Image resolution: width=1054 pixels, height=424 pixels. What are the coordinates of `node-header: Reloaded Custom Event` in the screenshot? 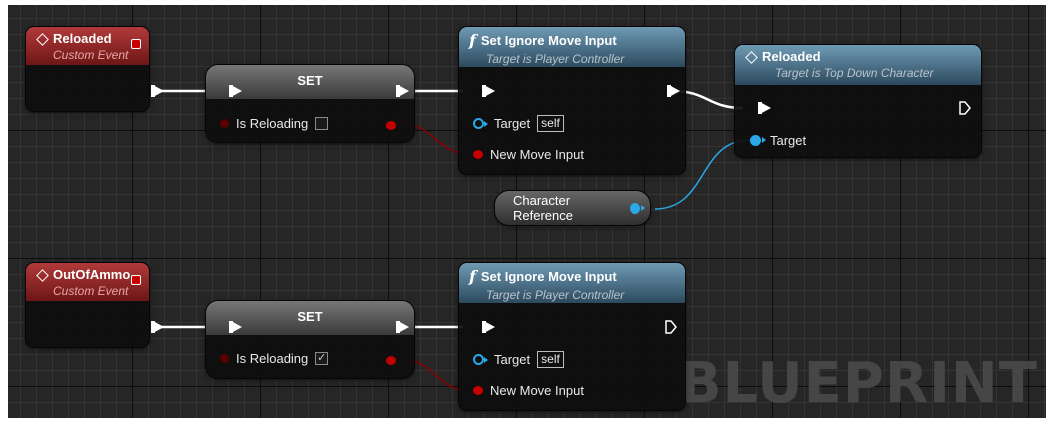 It's located at (87, 46).